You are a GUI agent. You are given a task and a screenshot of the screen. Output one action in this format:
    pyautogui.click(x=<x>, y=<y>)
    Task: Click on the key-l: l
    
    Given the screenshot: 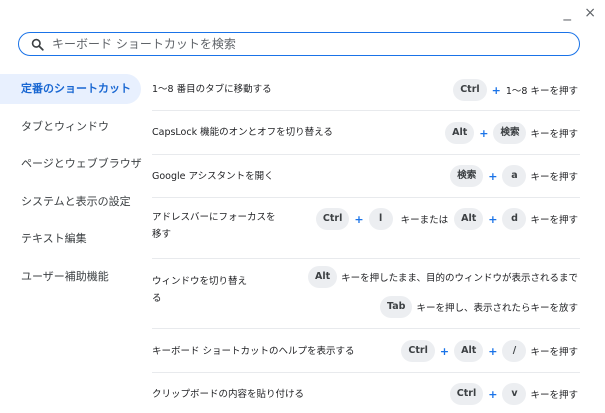 What is the action you would take?
    pyautogui.click(x=380, y=219)
    